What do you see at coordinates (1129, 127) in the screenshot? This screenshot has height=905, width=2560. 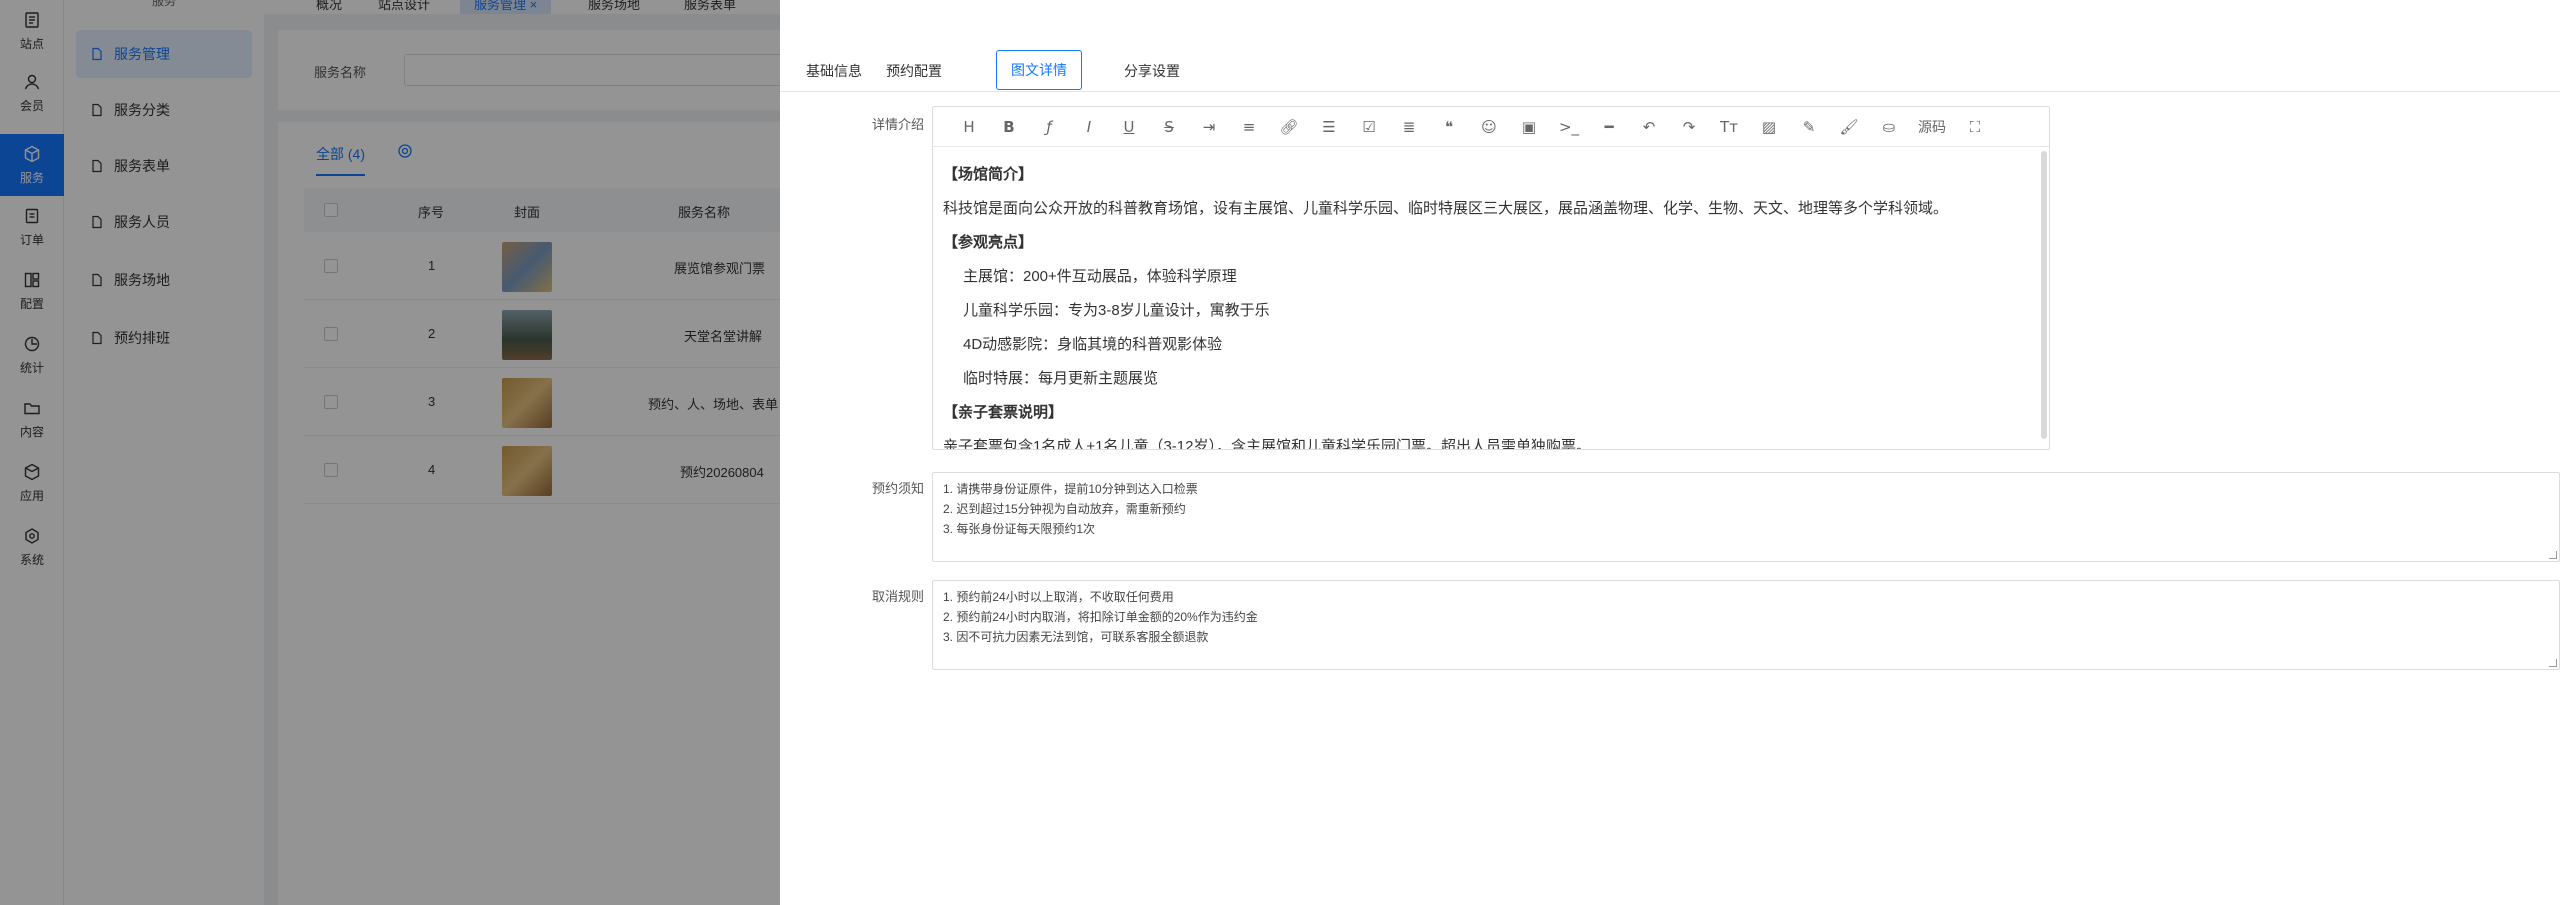 I see `underline-icon: U` at bounding box center [1129, 127].